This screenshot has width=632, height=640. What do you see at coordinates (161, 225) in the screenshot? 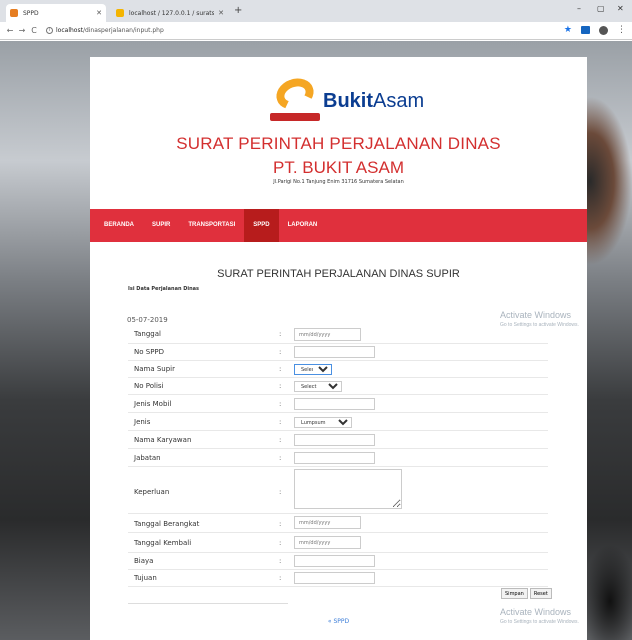
I see `nav-item-supir: SUPIR` at bounding box center [161, 225].